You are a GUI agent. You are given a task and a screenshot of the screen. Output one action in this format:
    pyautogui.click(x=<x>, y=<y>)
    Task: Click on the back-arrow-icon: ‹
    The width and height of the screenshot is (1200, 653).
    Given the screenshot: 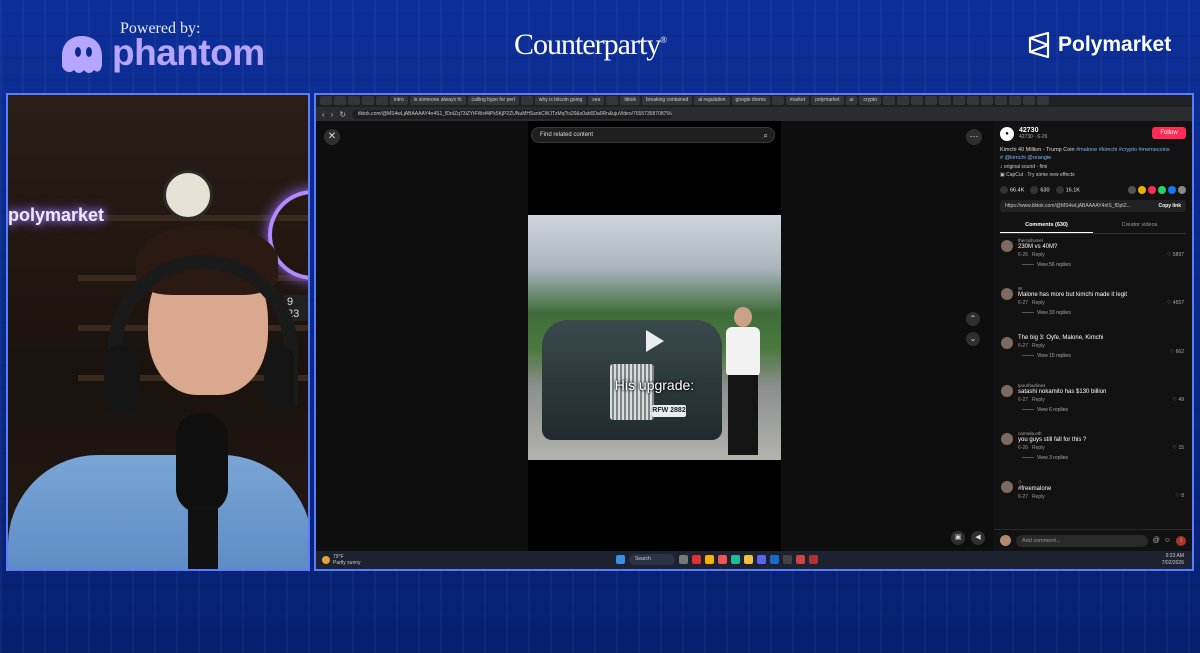 What is the action you would take?
    pyautogui.click(x=323, y=114)
    